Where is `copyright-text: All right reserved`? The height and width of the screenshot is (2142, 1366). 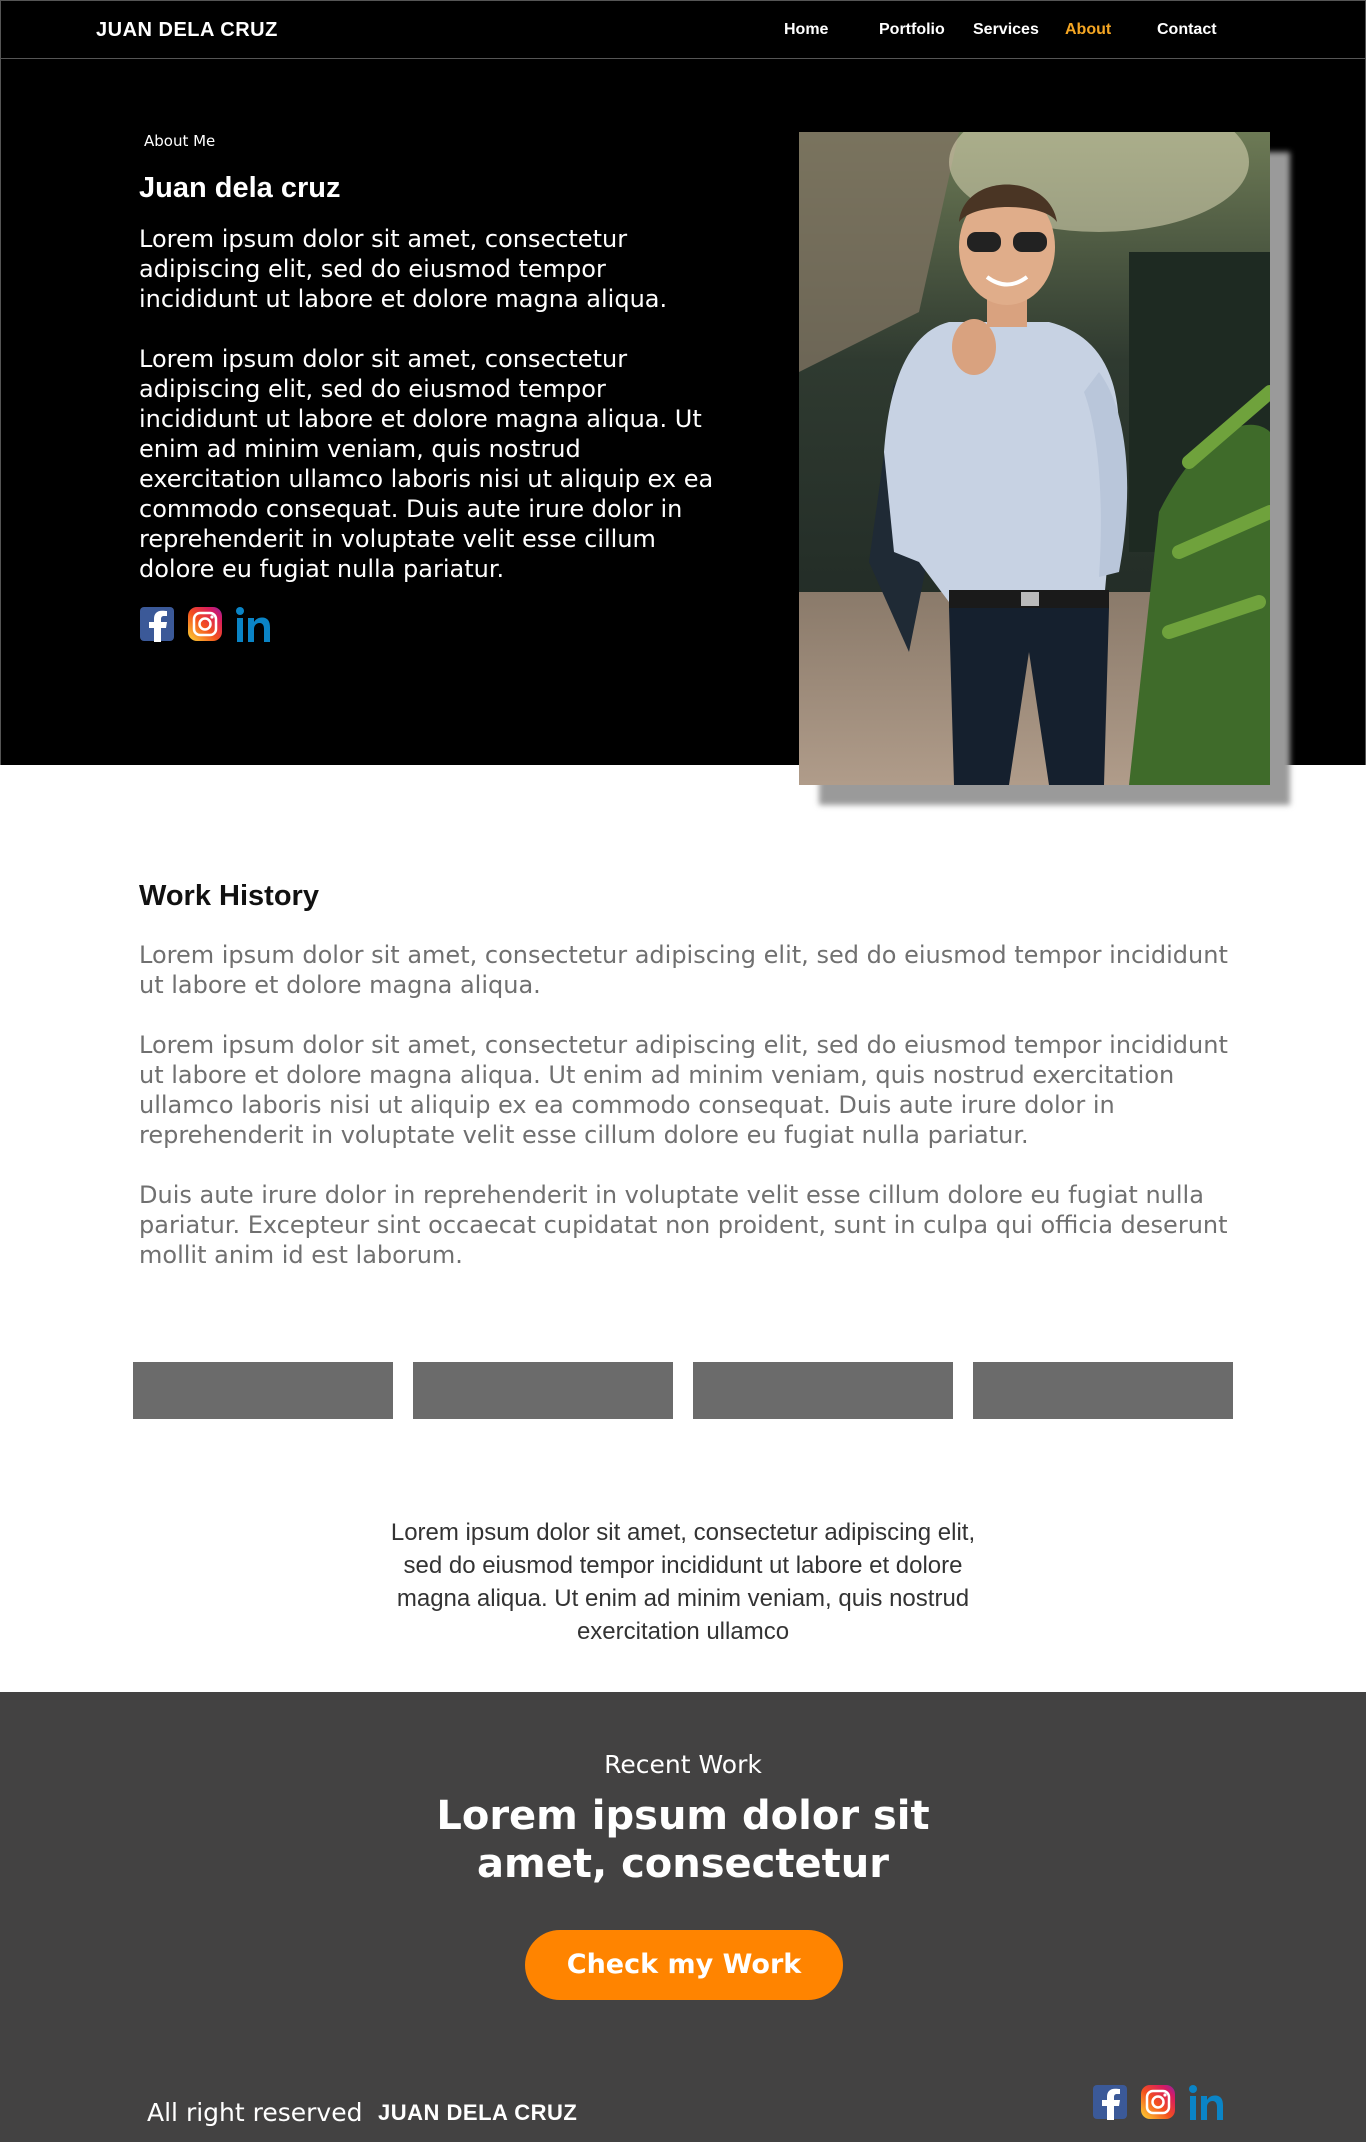 copyright-text: All right reserved is located at coordinates (255, 2112).